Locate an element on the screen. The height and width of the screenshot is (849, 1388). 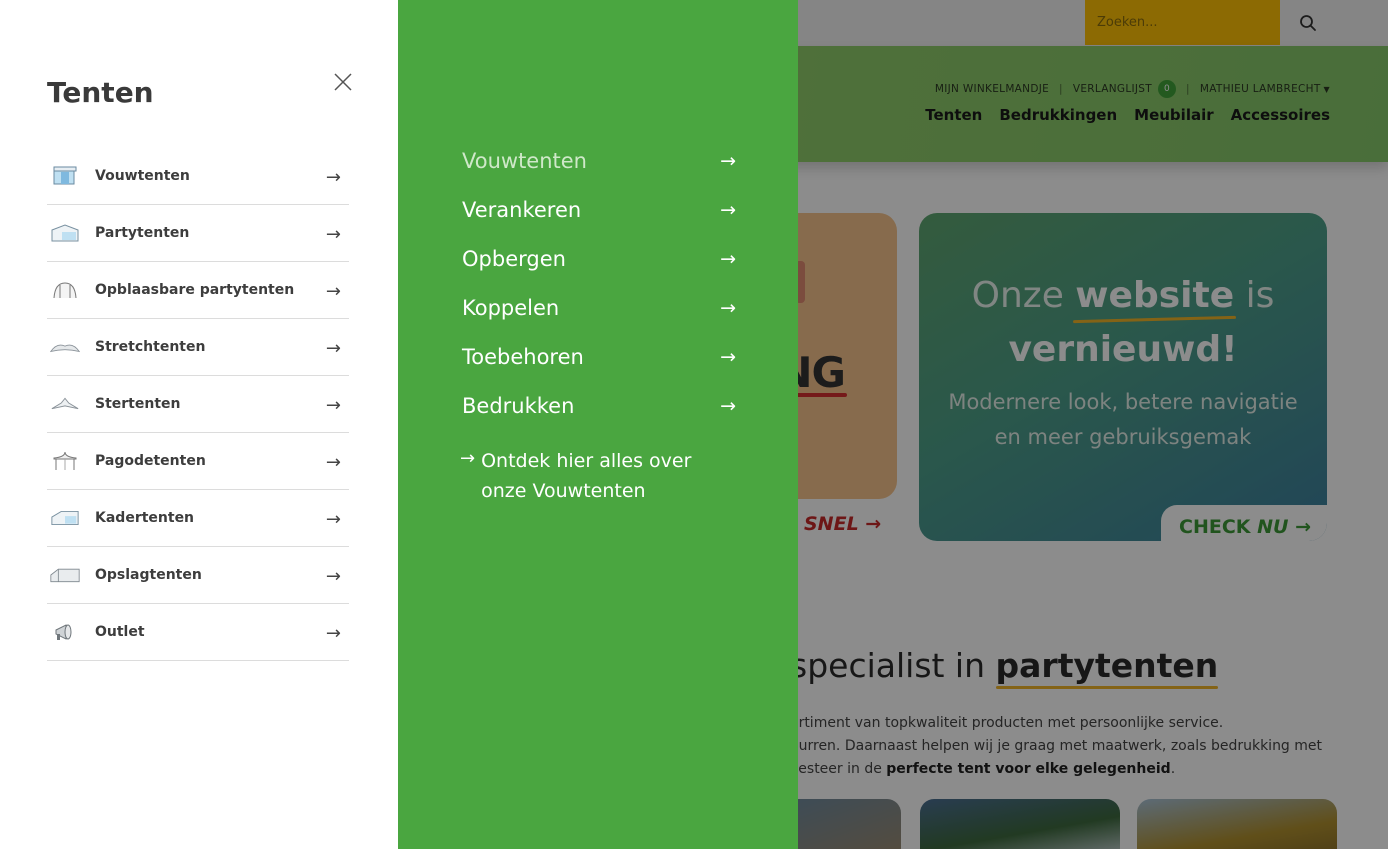
submenu-item-verankeren: Verankeren → is located at coordinates (599, 209).